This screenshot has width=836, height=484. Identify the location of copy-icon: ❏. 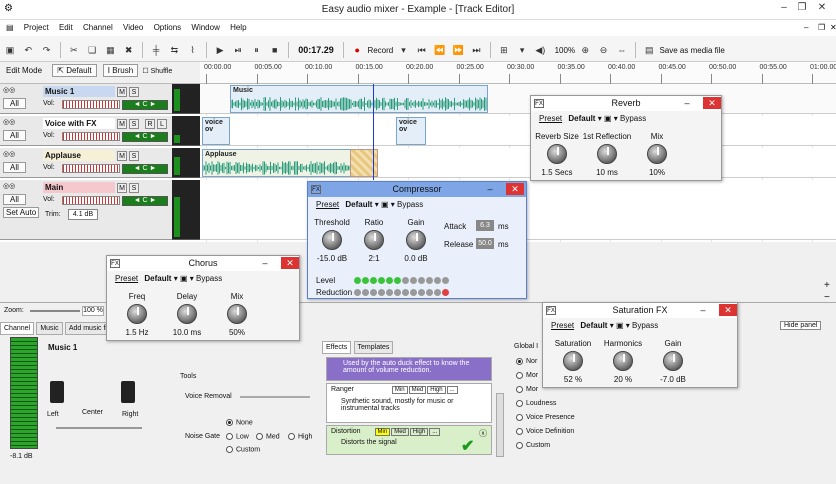
(92, 50).